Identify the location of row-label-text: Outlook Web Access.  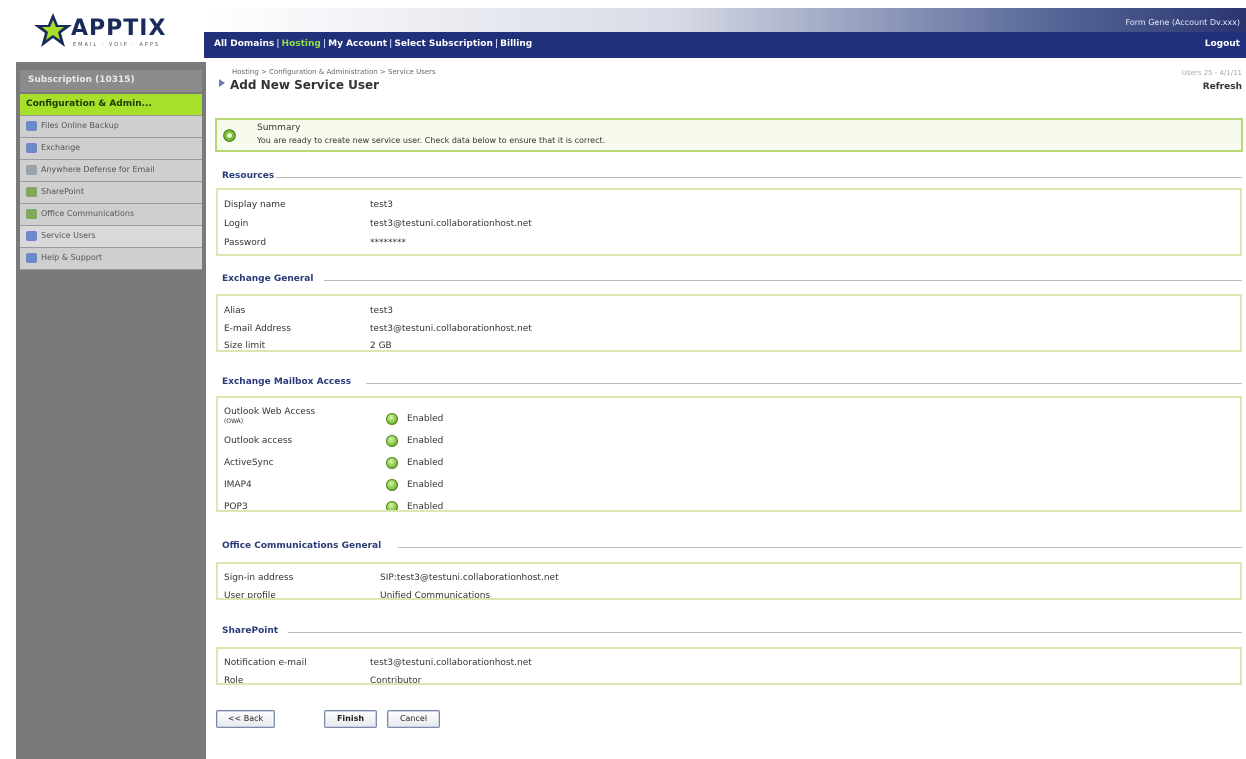
(270, 412).